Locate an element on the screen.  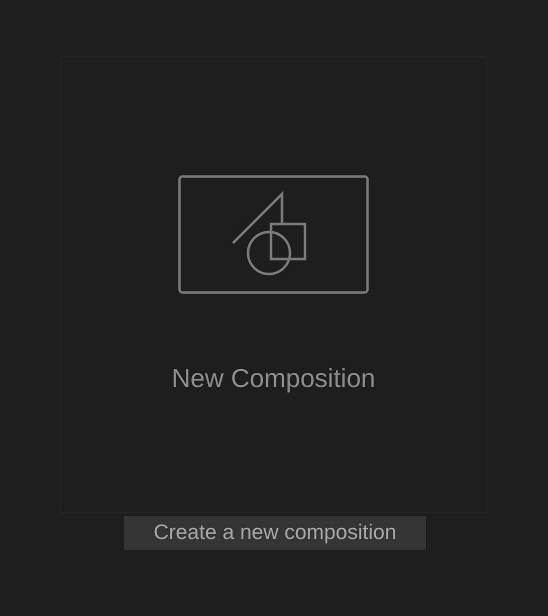
shapes-icon is located at coordinates (273, 235).